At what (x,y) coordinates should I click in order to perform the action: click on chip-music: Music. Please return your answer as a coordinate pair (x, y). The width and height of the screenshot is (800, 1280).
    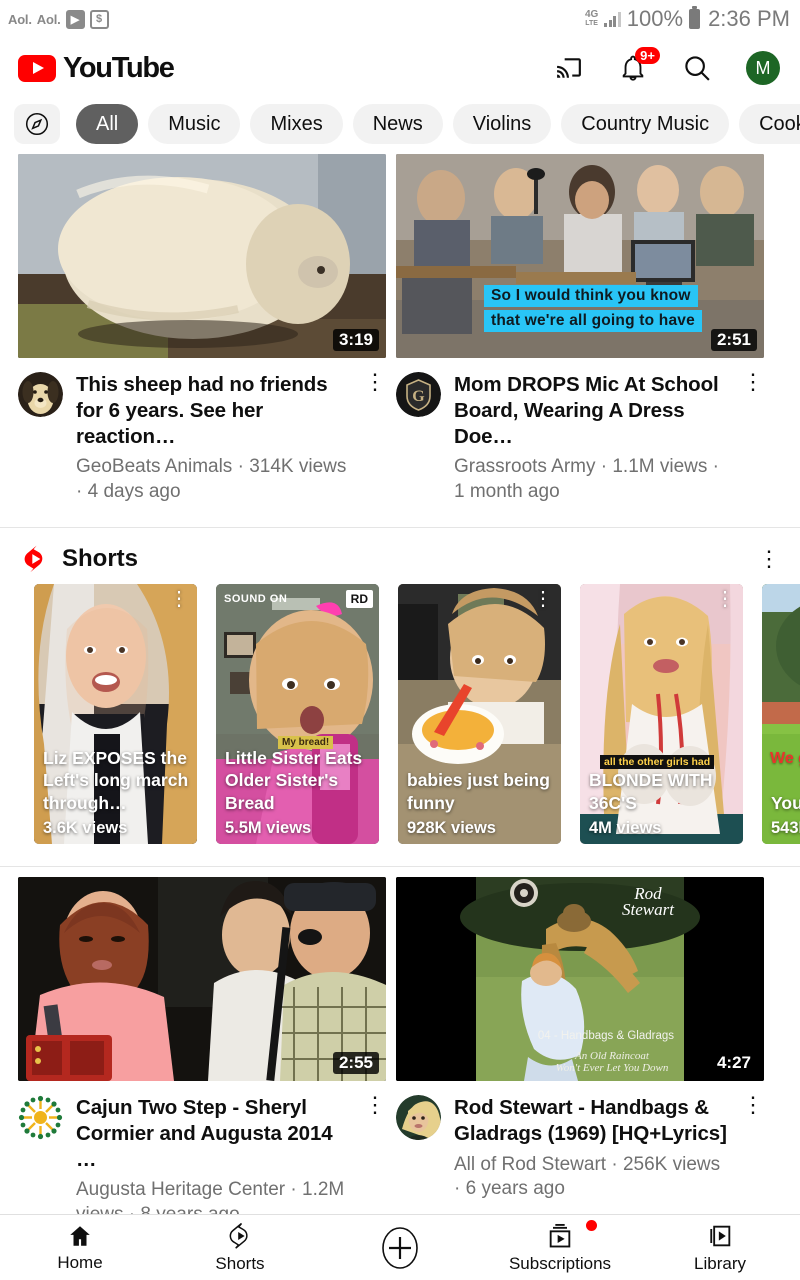
    Looking at the image, I should click on (194, 124).